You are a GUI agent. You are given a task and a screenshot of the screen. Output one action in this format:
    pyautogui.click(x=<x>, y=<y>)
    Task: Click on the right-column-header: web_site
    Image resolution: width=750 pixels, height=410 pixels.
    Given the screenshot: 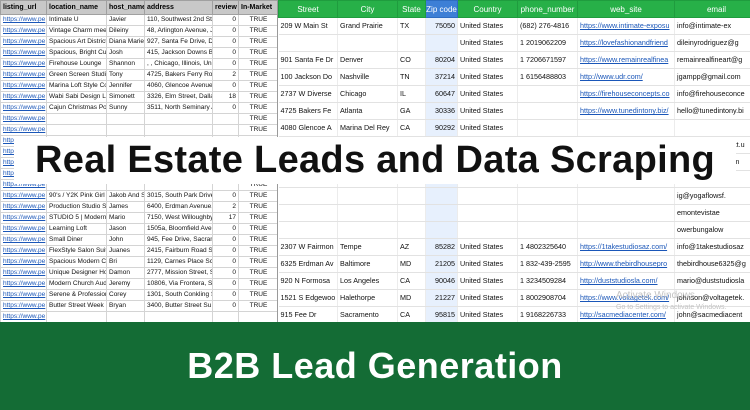 What is the action you would take?
    pyautogui.click(x=626, y=9)
    